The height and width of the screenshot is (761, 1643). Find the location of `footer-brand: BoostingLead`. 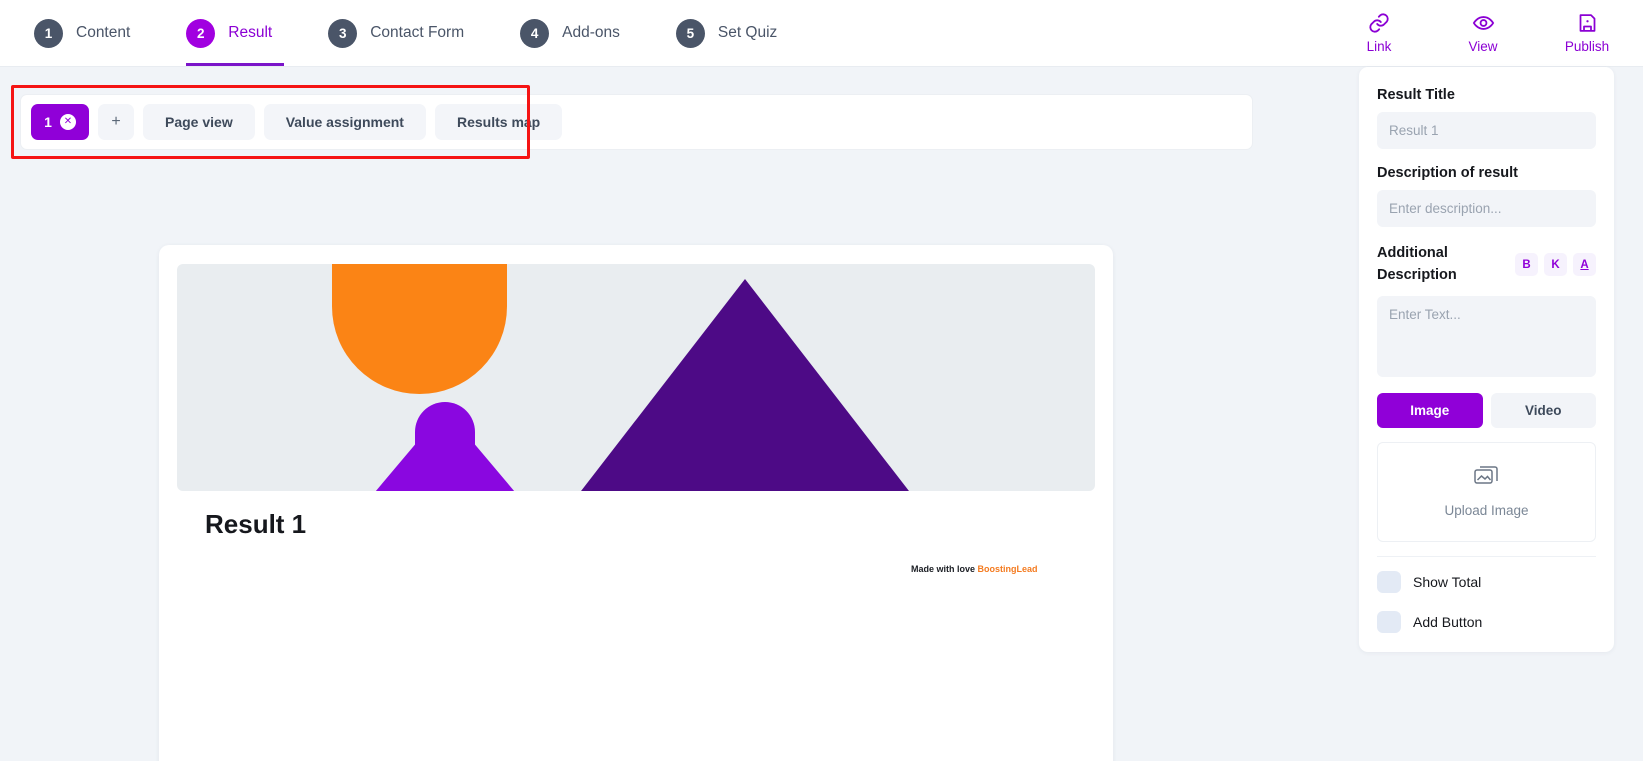

footer-brand: BoostingLead is located at coordinates (1007, 569).